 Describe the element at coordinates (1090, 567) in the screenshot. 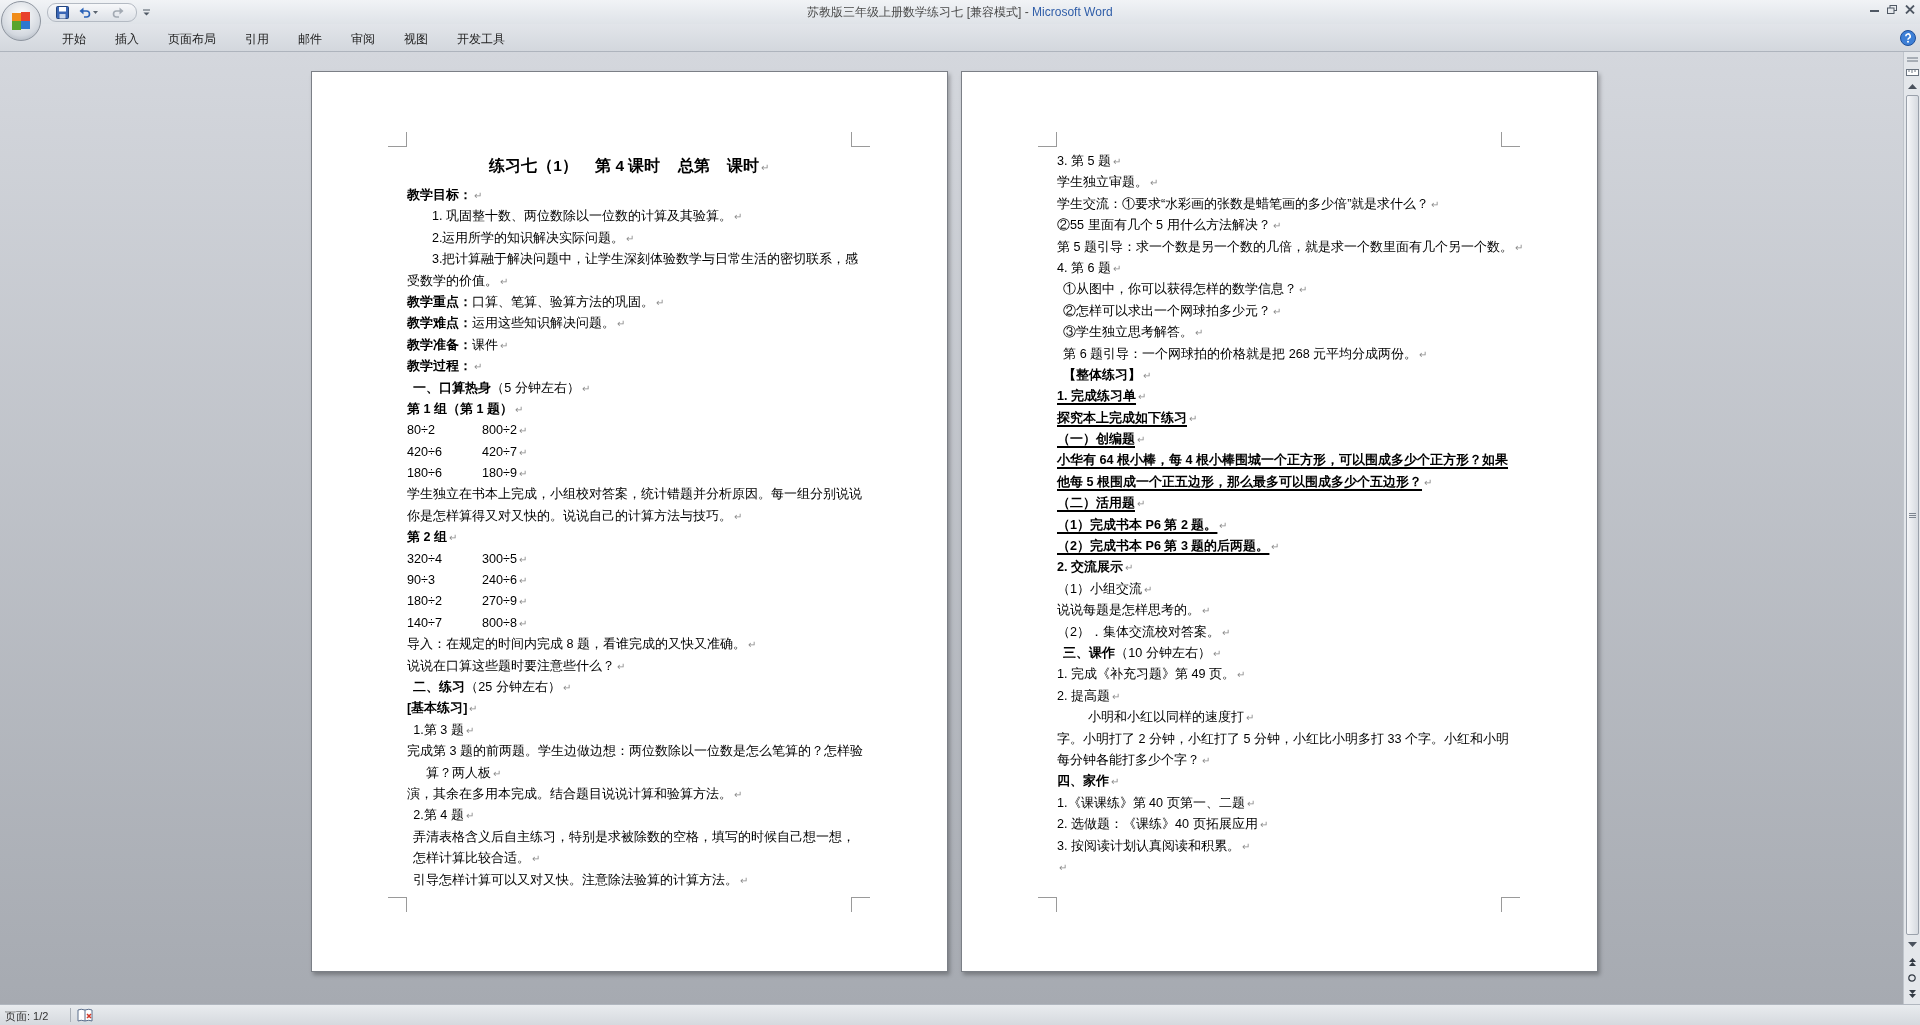

I see `section-heading: 2. 交流展示` at that location.